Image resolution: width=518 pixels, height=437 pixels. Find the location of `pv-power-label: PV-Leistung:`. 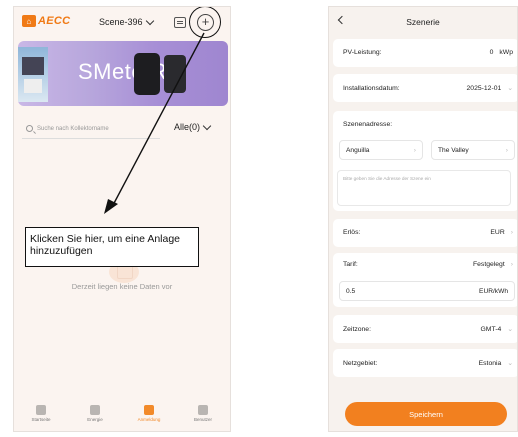

pv-power-label: PV-Leistung: is located at coordinates (362, 52).